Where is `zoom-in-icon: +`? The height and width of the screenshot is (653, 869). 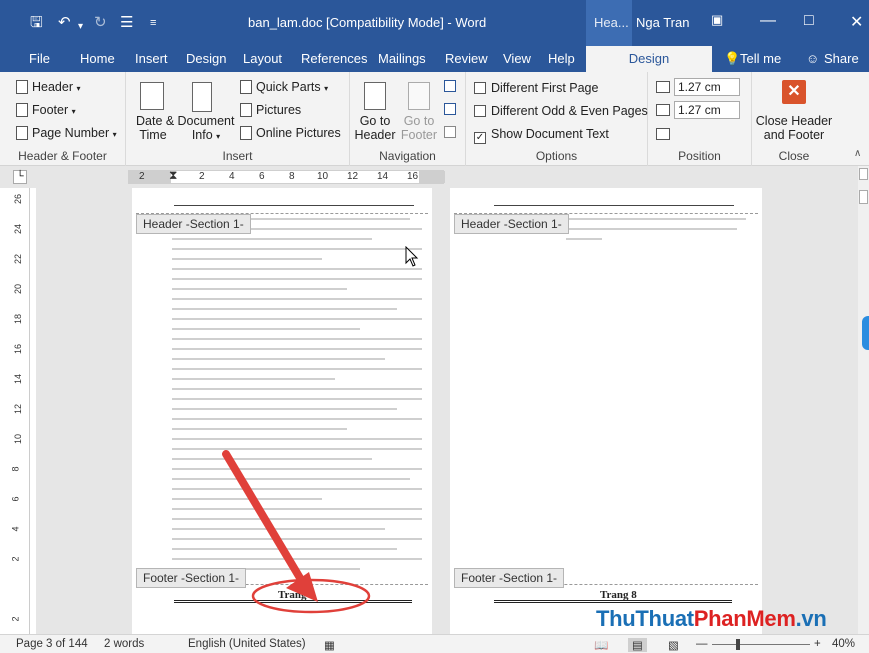 zoom-in-icon: + is located at coordinates (817, 644).